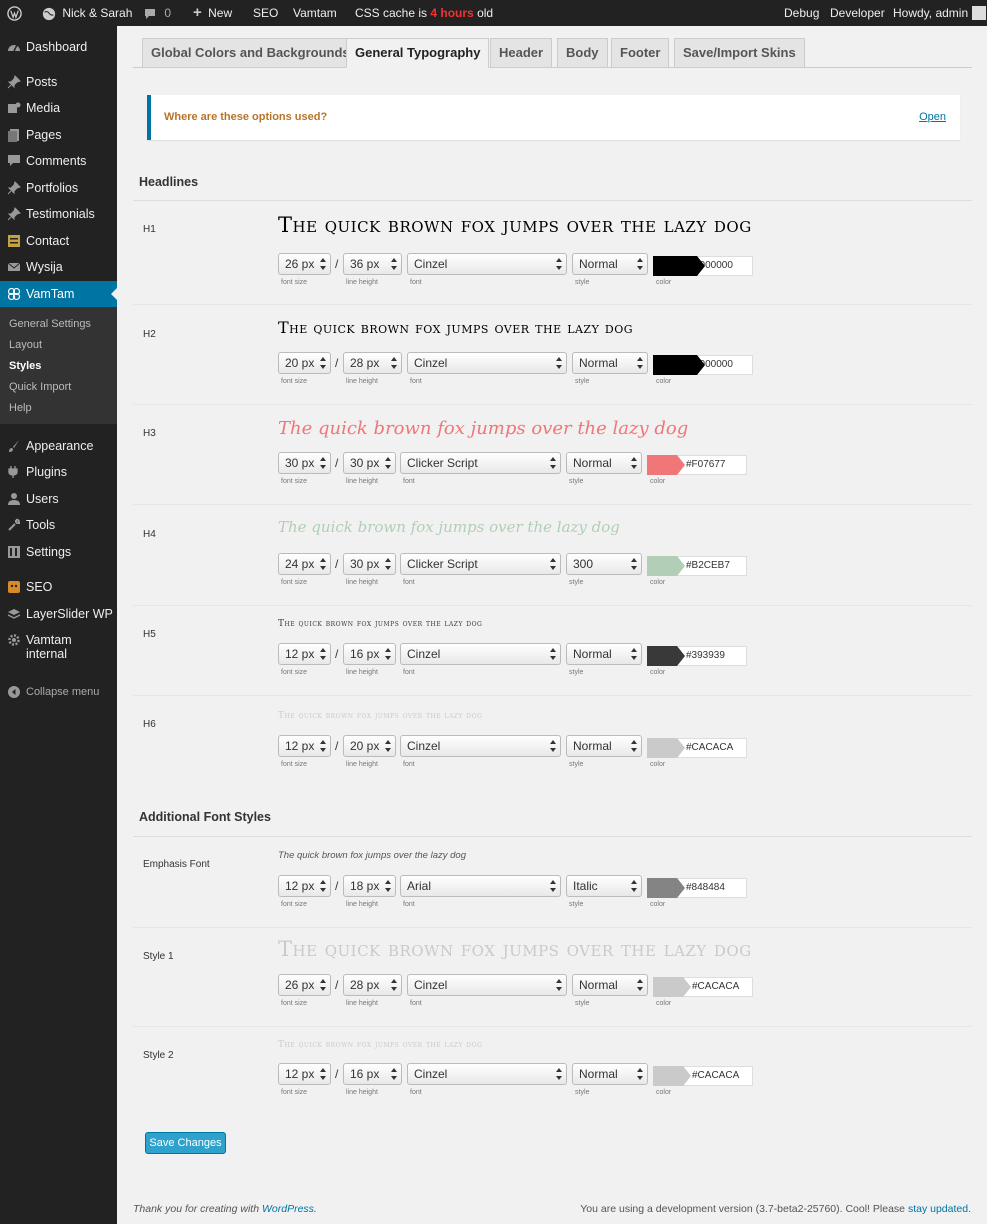 The width and height of the screenshot is (987, 1224). I want to click on tab-body: Body, so click(582, 53).